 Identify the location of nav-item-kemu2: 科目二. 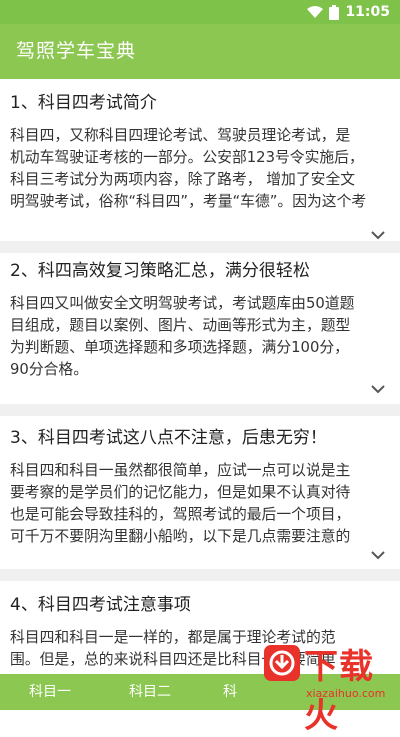
(150, 692).